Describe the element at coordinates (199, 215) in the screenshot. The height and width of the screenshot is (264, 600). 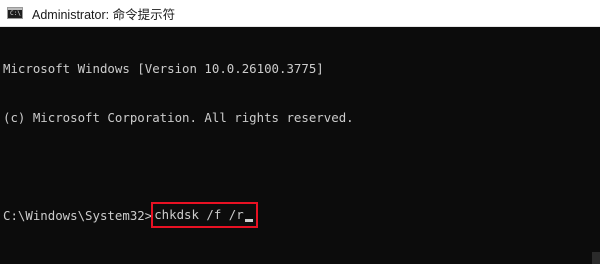
I see `command-input-text: chkdsk /f /r` at that location.